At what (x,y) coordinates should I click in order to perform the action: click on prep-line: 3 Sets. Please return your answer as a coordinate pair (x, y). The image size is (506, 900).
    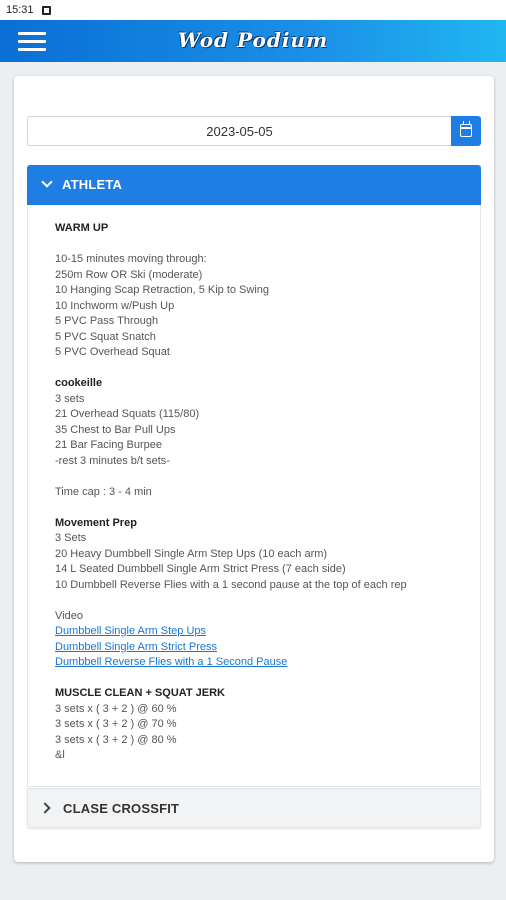
    Looking at the image, I should click on (71, 538).